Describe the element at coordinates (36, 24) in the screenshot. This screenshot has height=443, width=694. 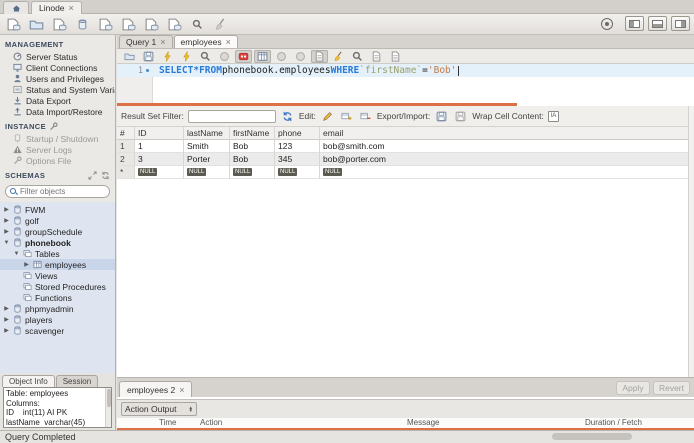
I see `open-sql-script-button` at that location.